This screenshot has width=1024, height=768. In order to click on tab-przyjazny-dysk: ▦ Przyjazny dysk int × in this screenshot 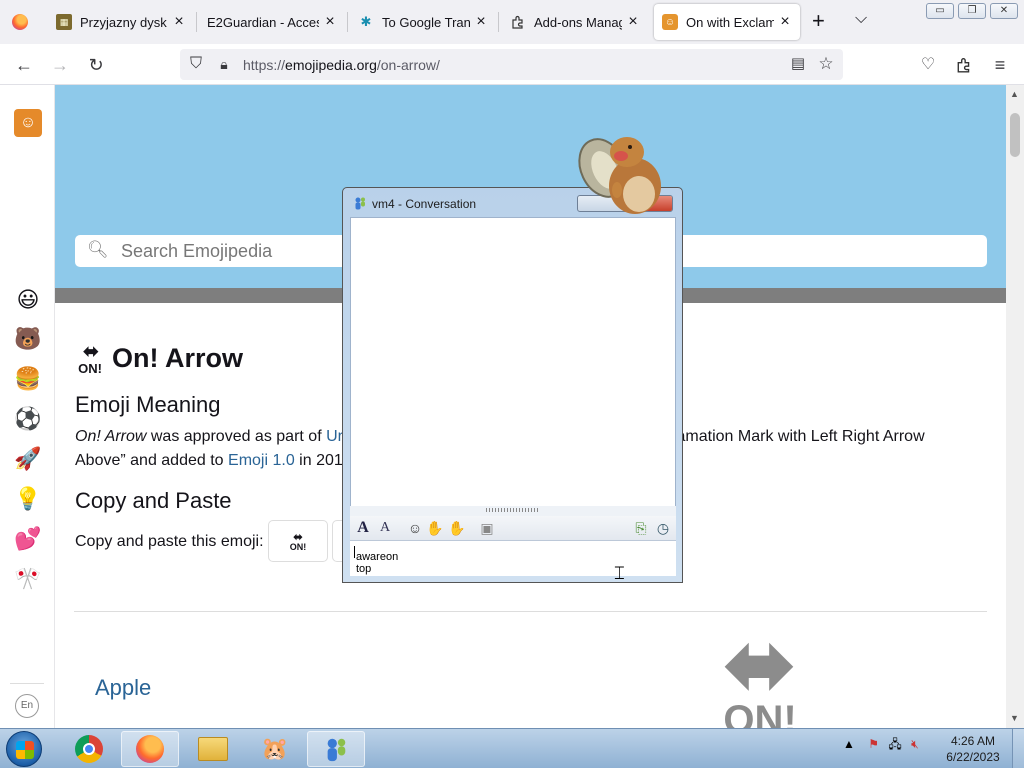, I will do `click(121, 22)`.